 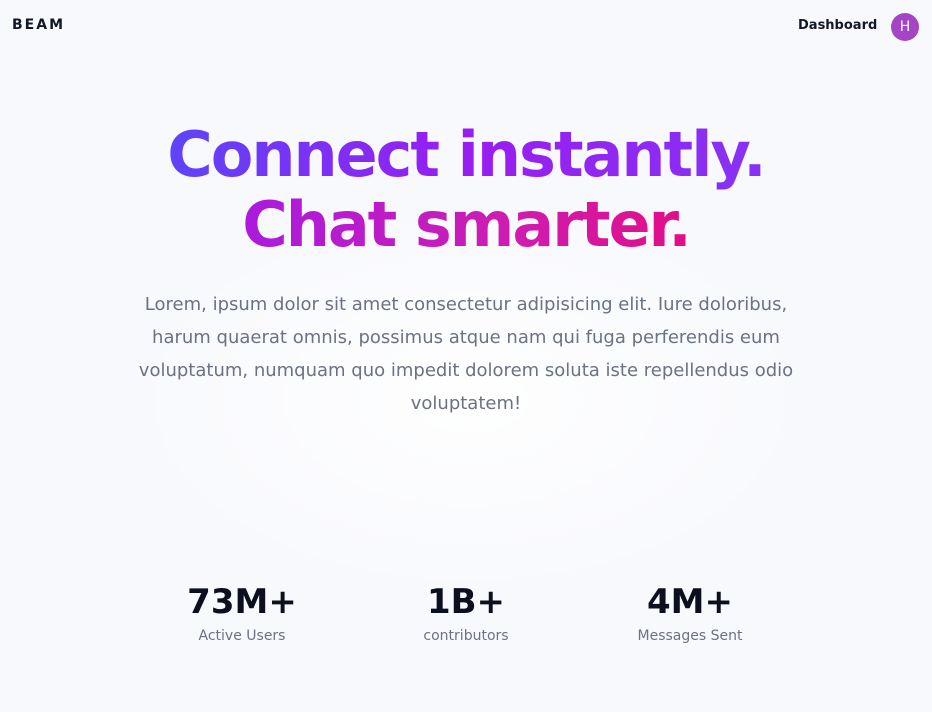 I want to click on brand-logo: BEAM, so click(x=38, y=25).